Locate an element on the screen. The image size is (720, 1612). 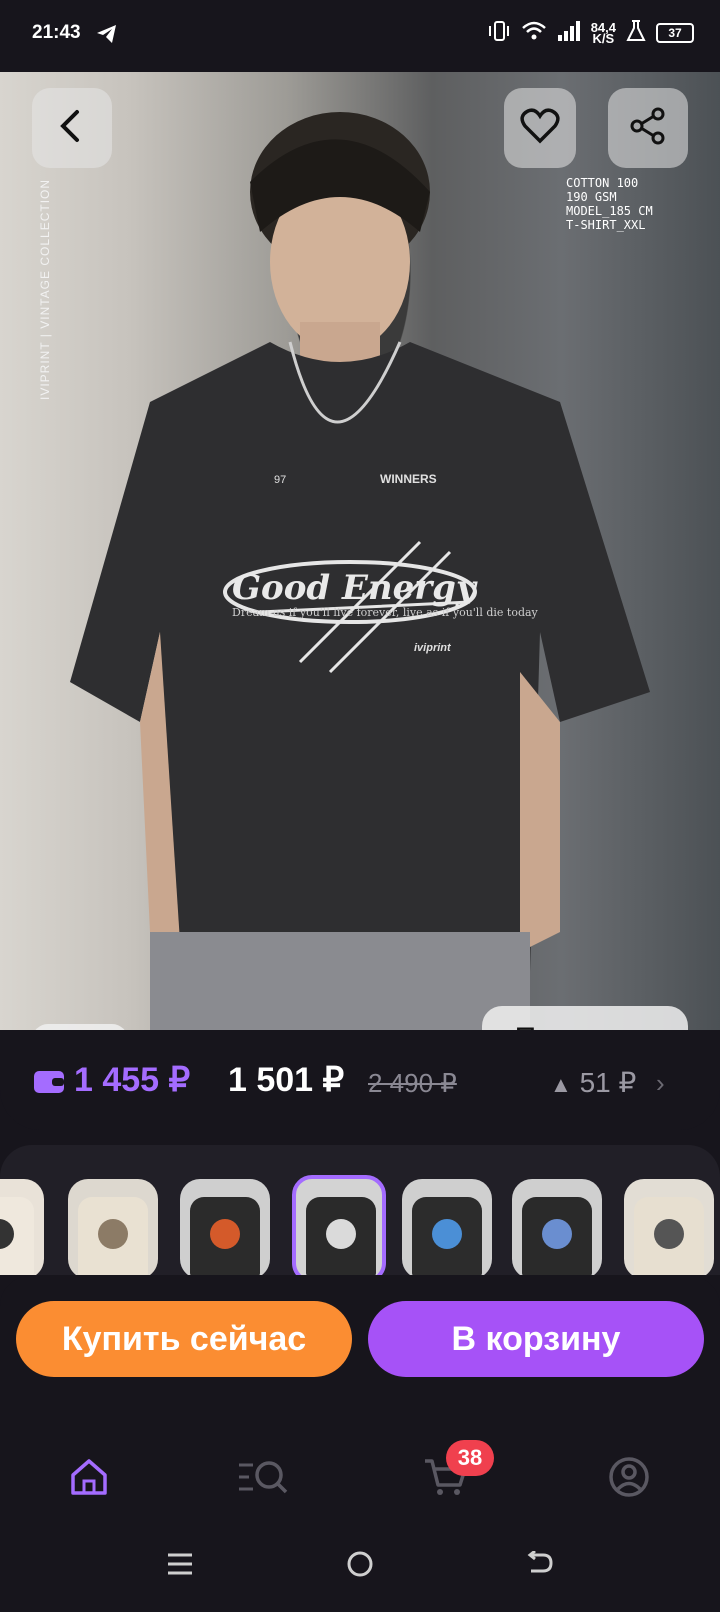
favorite-button is located at coordinates (540, 128).